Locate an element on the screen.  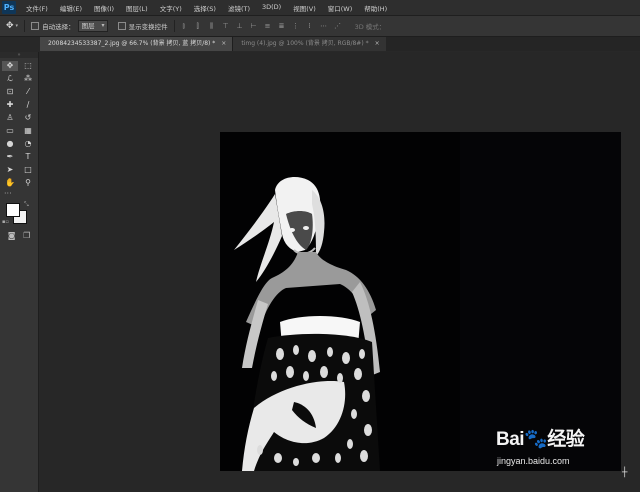
align-icon: ⋮ is located at coordinates (296, 26).